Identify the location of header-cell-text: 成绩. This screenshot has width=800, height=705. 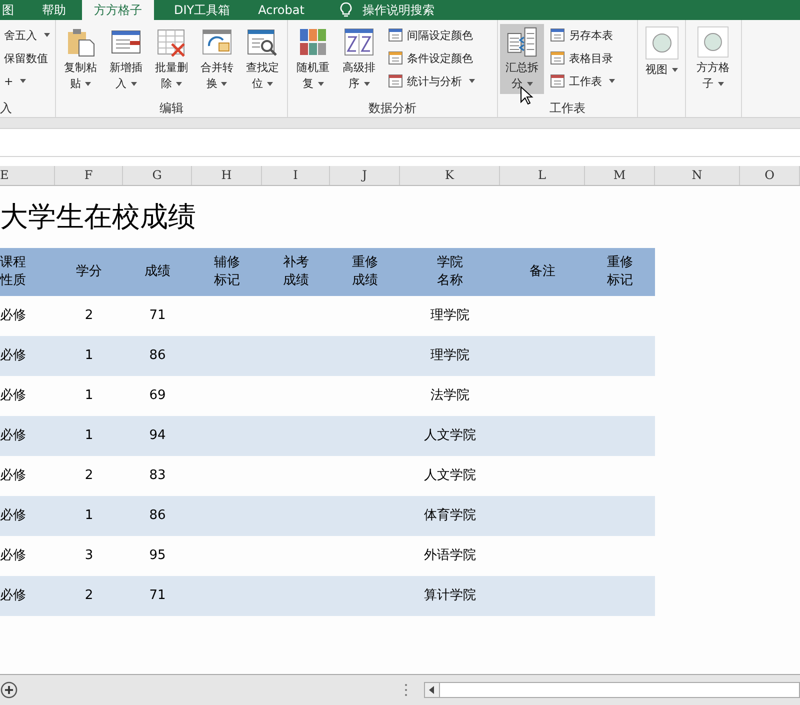
(158, 272).